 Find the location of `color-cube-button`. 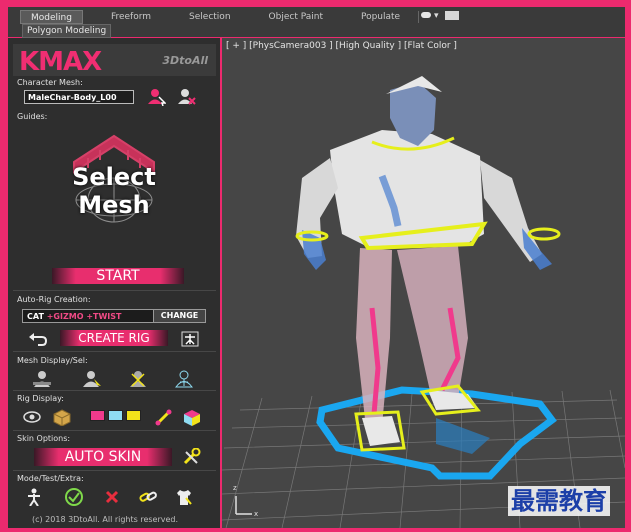

color-cube-button is located at coordinates (192, 417).